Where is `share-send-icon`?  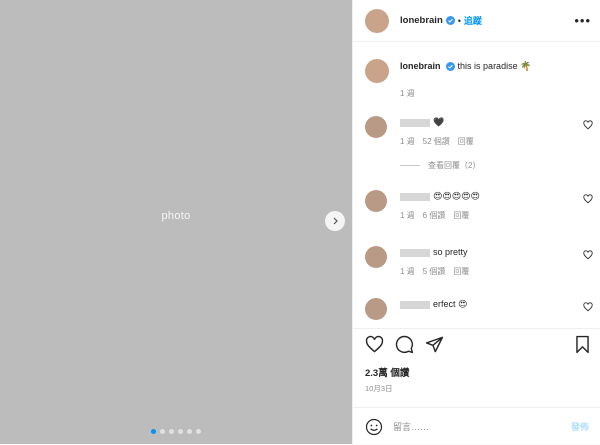
share-send-icon is located at coordinates (434, 344).